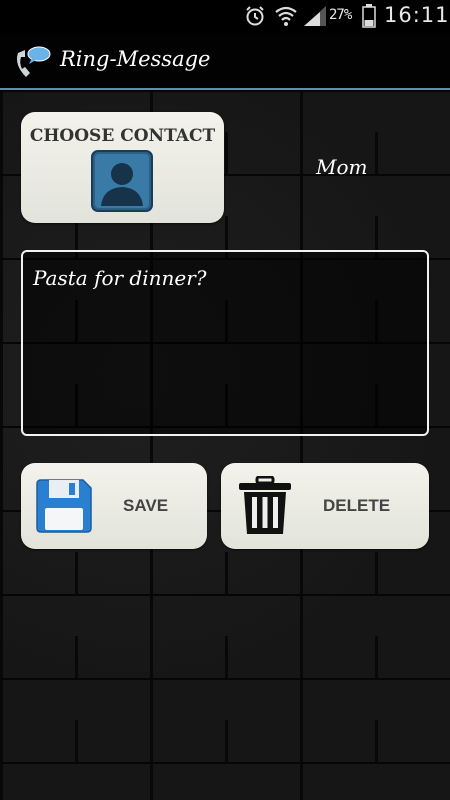  What do you see at coordinates (315, 16) in the screenshot?
I see `signal-icon` at bounding box center [315, 16].